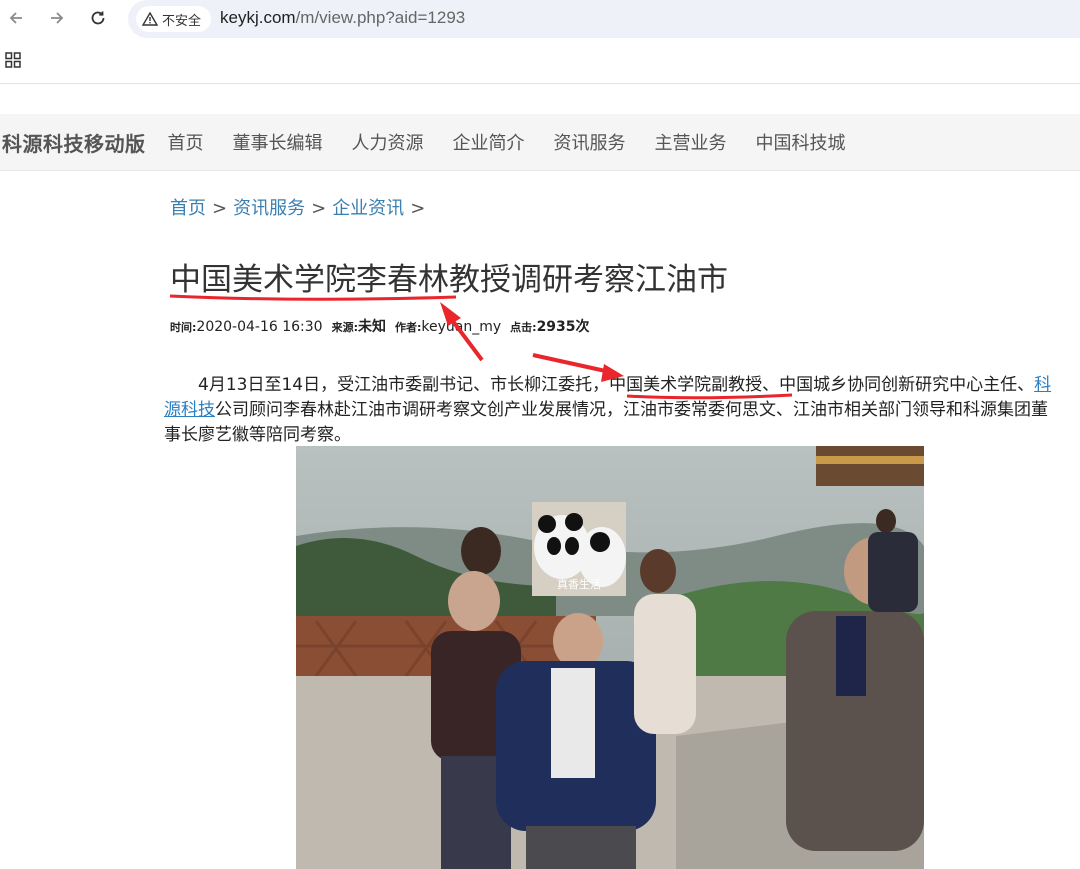 Image resolution: width=1080 pixels, height=869 pixels. Describe the element at coordinates (489, 142) in the screenshot. I see `nav-item-about: 企业简介` at that location.